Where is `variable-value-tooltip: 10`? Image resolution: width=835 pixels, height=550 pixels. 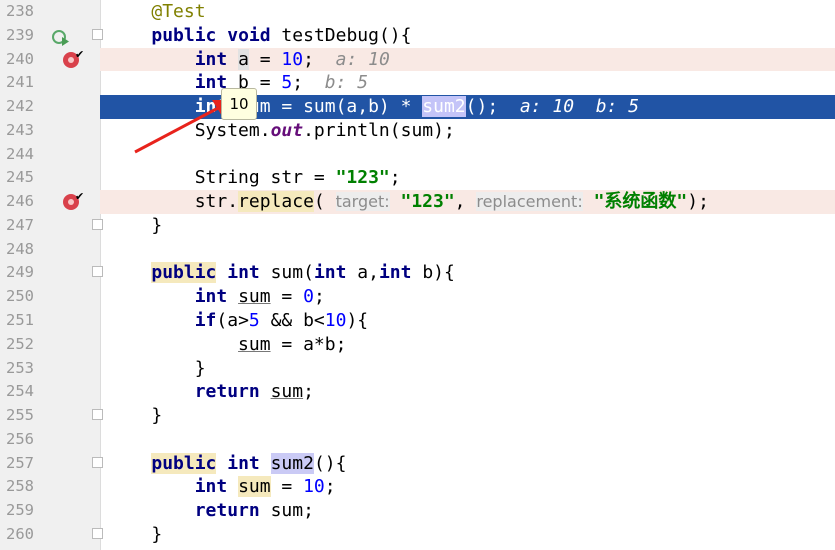 variable-value-tooltip: 10 is located at coordinates (239, 104).